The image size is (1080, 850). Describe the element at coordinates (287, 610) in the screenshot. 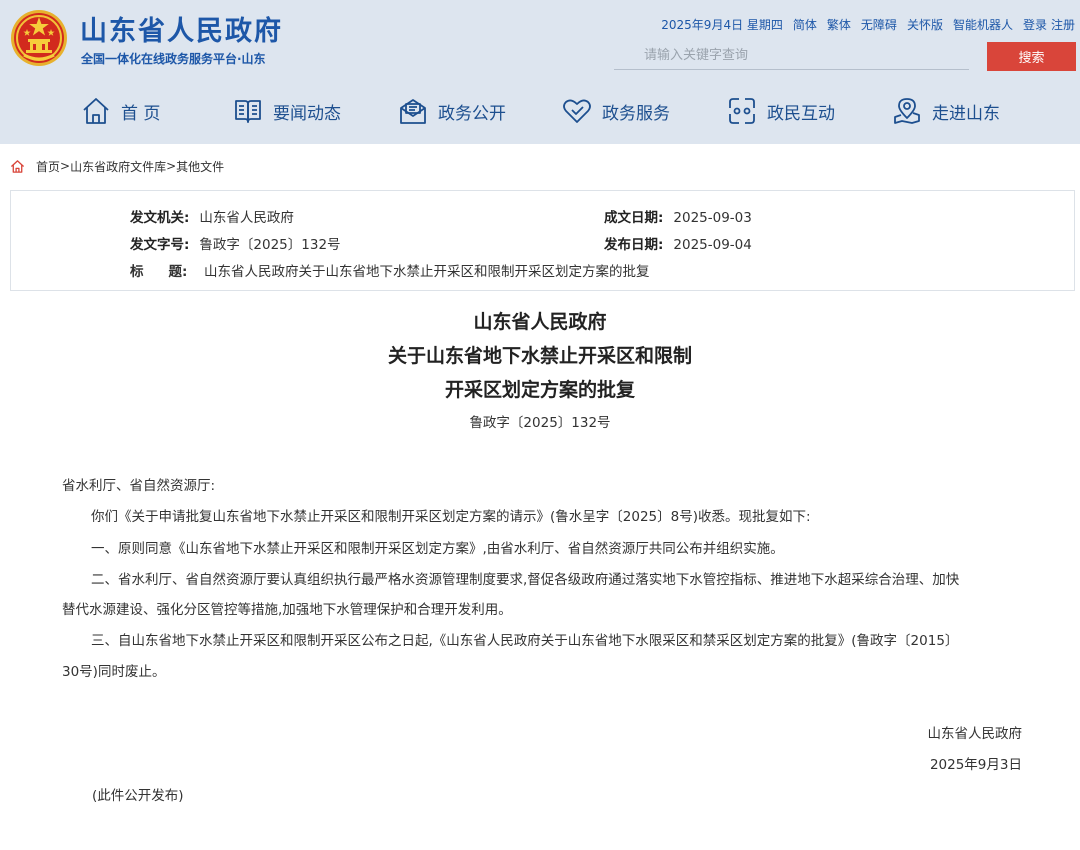

I see `document-paragraph: 替代水源建设、强化分区管控等措施,加强地下水管理保护和合理开发利用。` at that location.